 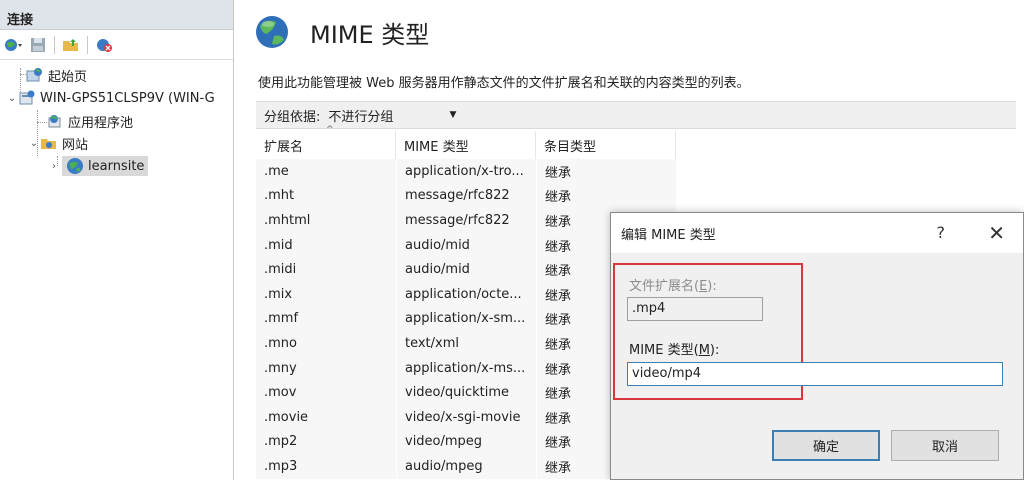 I want to click on ok-button: 确定, so click(x=826, y=445).